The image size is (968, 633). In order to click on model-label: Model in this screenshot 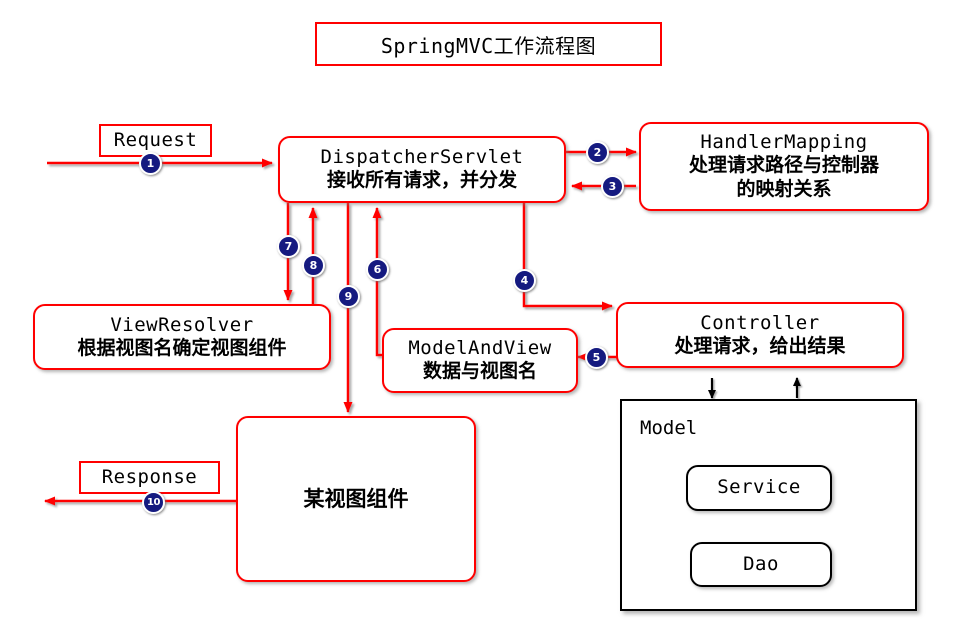, I will do `click(669, 428)`.